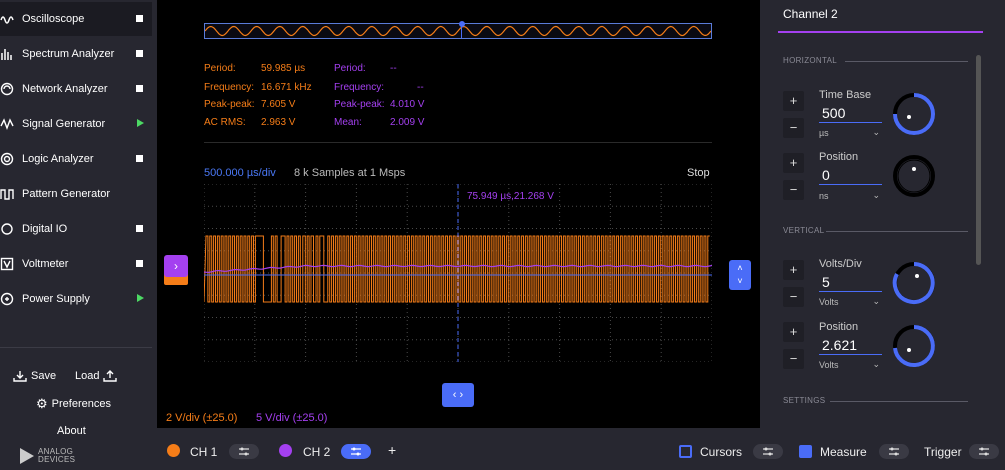 This screenshot has height=470, width=1005. What do you see at coordinates (698, 173) in the screenshot?
I see `run-status-label: Stop` at bounding box center [698, 173].